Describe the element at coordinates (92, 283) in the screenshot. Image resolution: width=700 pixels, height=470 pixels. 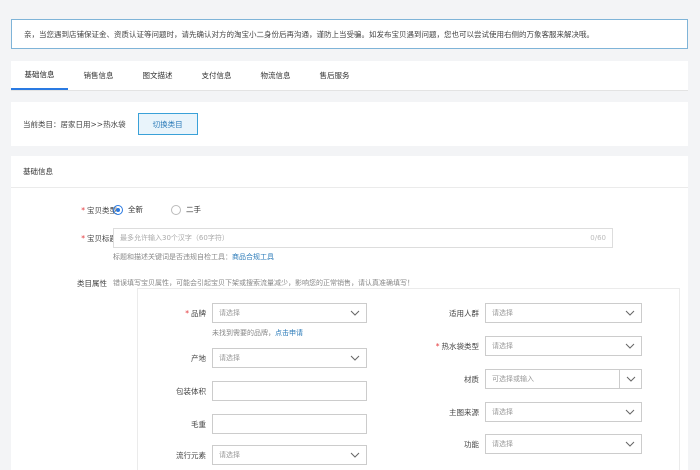
I see `attributes-label: 类目属性` at that location.